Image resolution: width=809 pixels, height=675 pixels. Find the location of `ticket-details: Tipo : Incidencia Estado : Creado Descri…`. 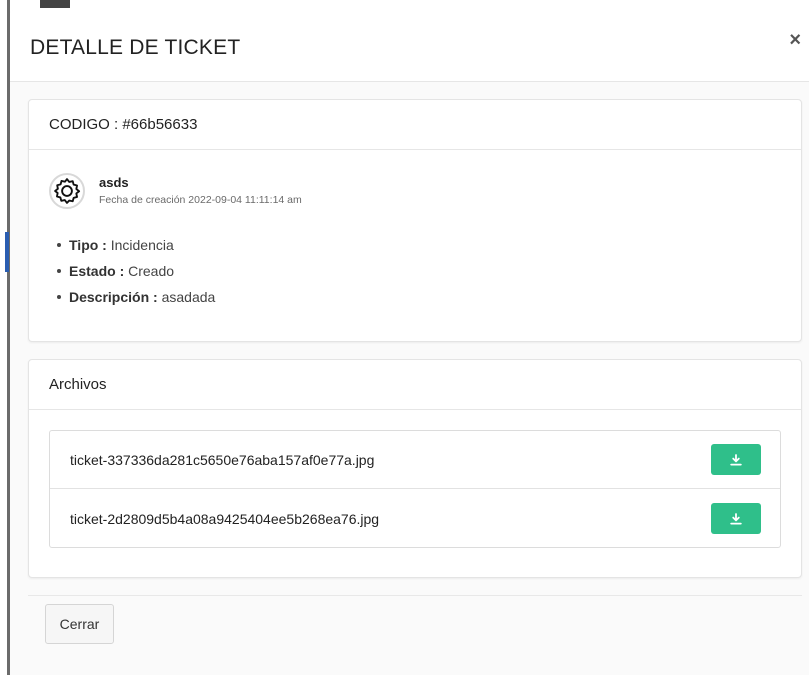

ticket-details: Tipo : Incidencia Estado : Creado Descri… is located at coordinates (136, 271).